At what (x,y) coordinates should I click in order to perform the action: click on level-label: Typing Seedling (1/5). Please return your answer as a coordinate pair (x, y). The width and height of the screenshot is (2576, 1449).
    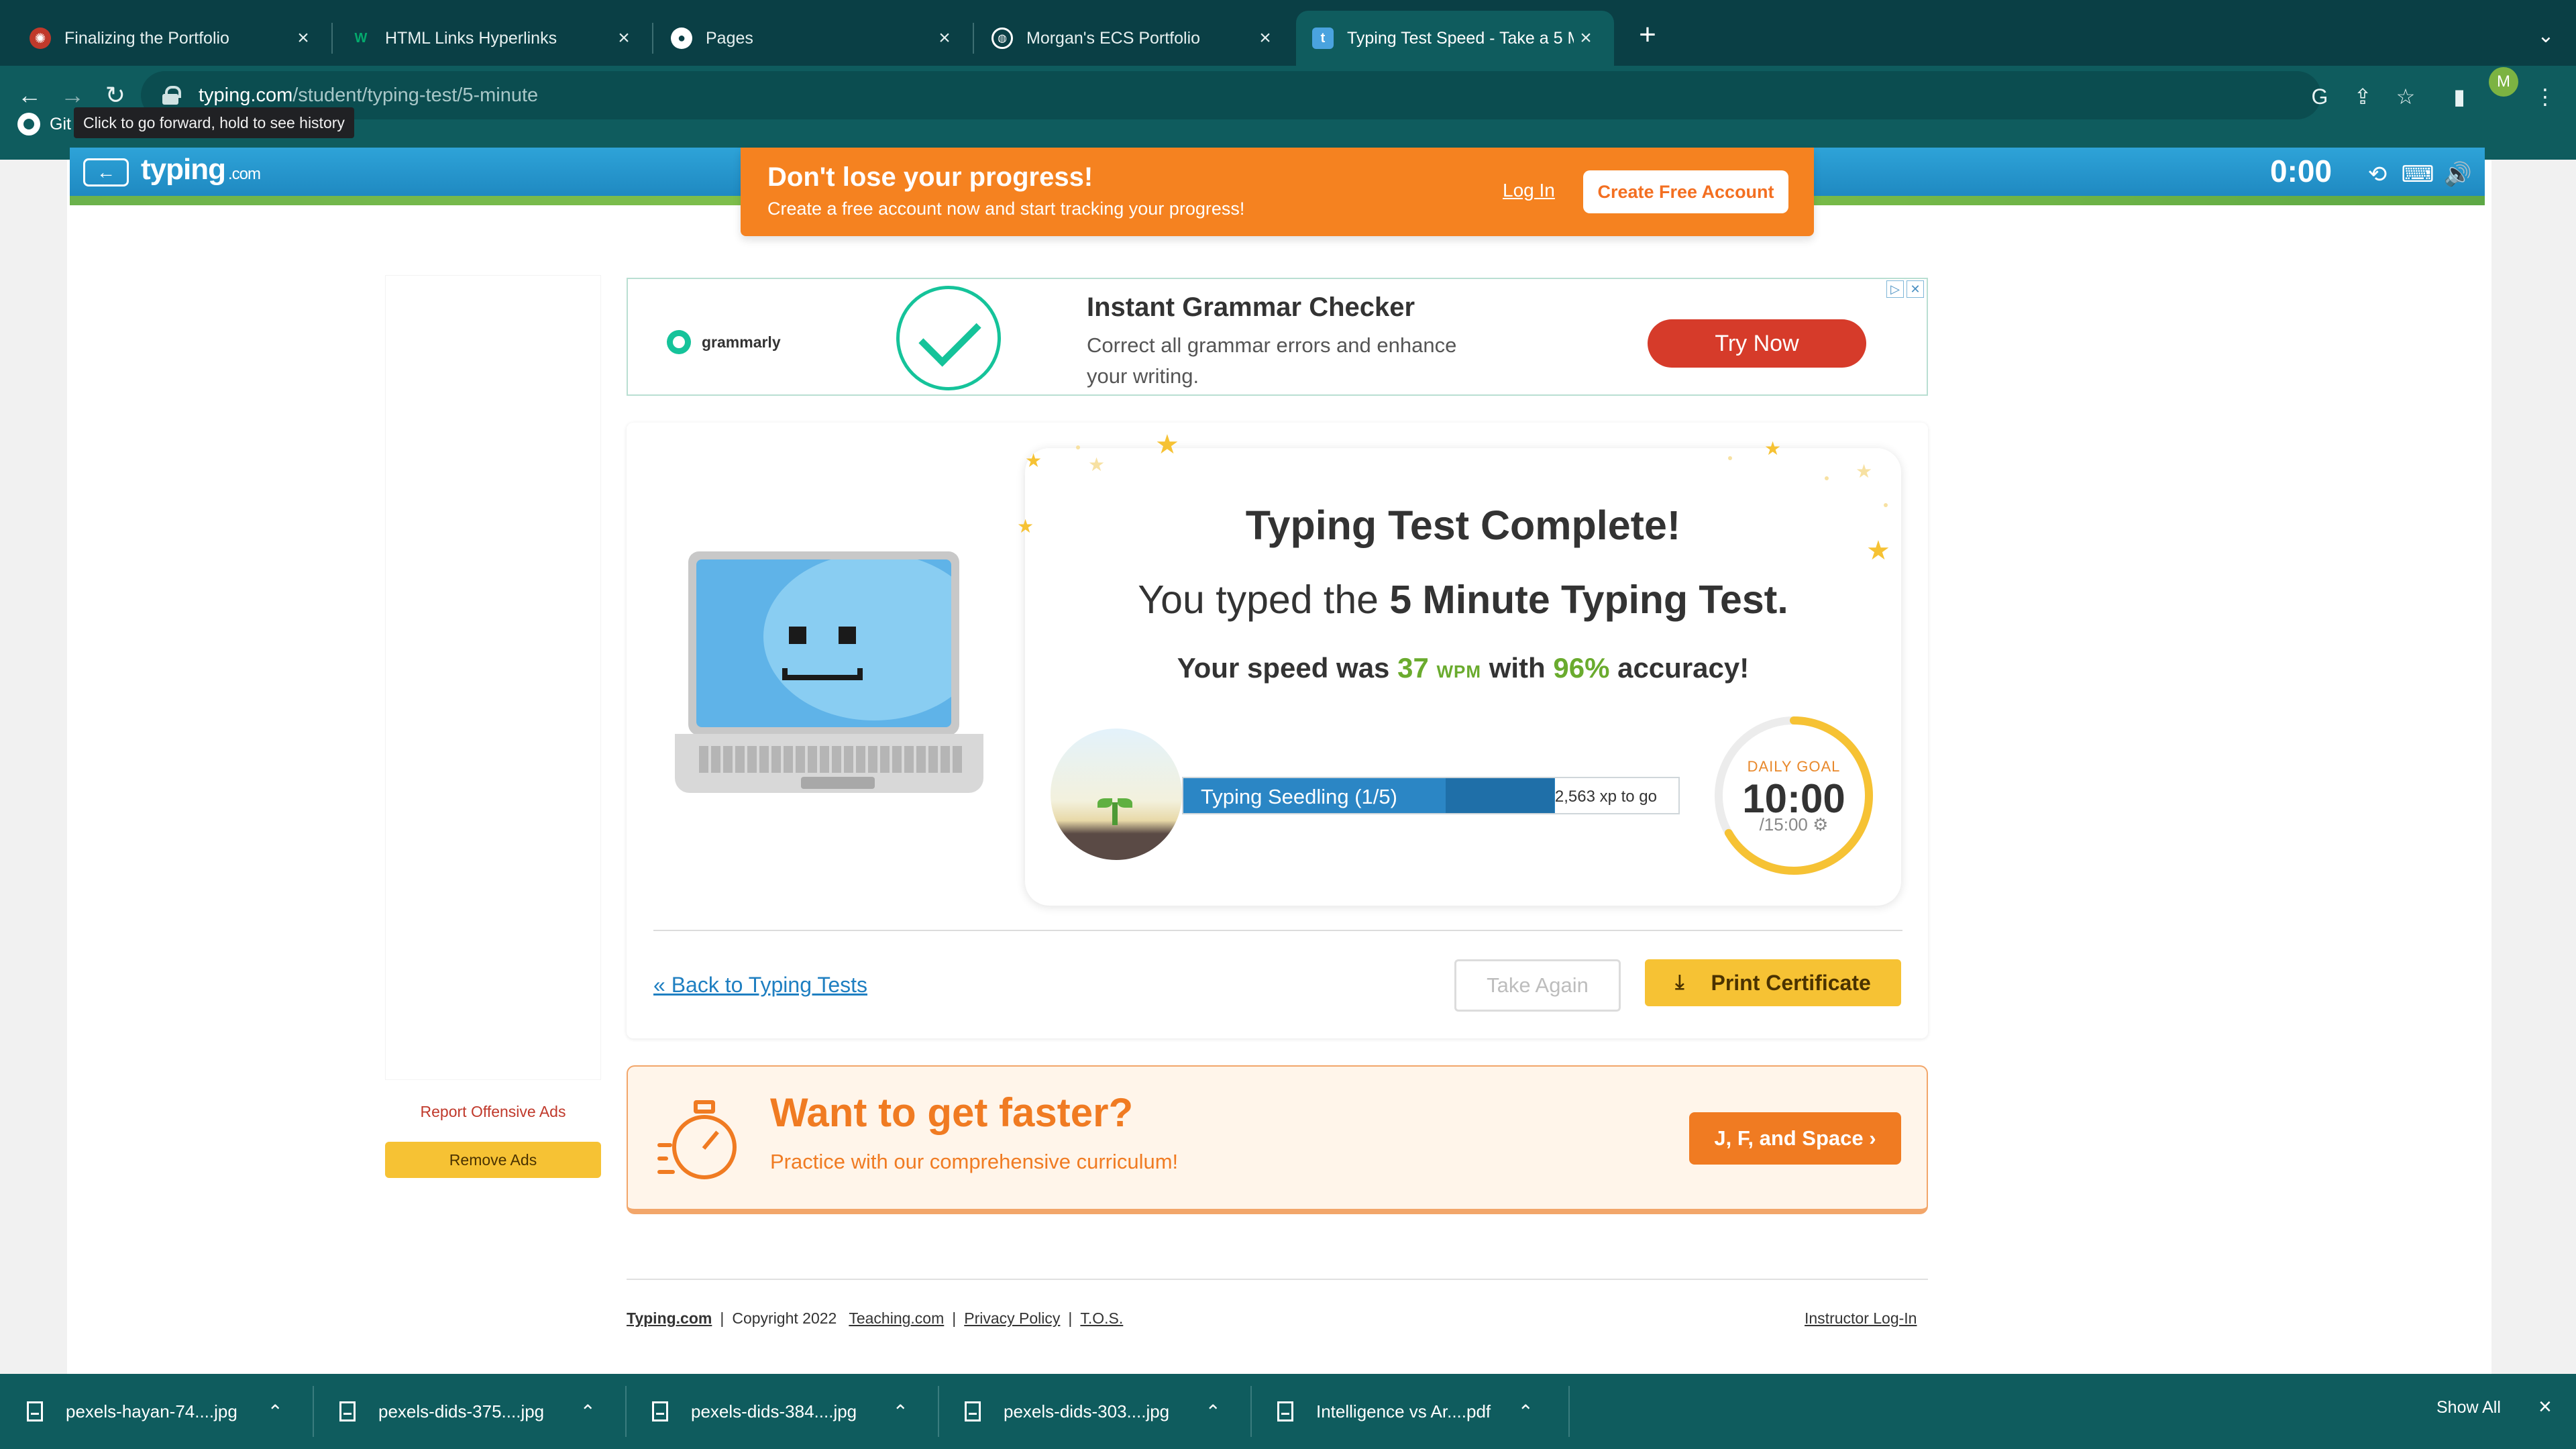
    Looking at the image, I should click on (1299, 796).